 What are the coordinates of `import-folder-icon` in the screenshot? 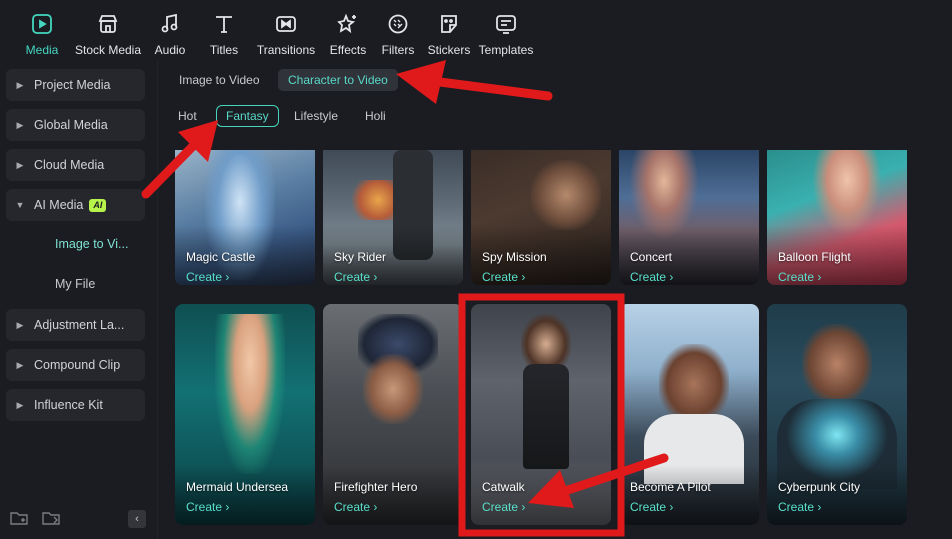 It's located at (51, 519).